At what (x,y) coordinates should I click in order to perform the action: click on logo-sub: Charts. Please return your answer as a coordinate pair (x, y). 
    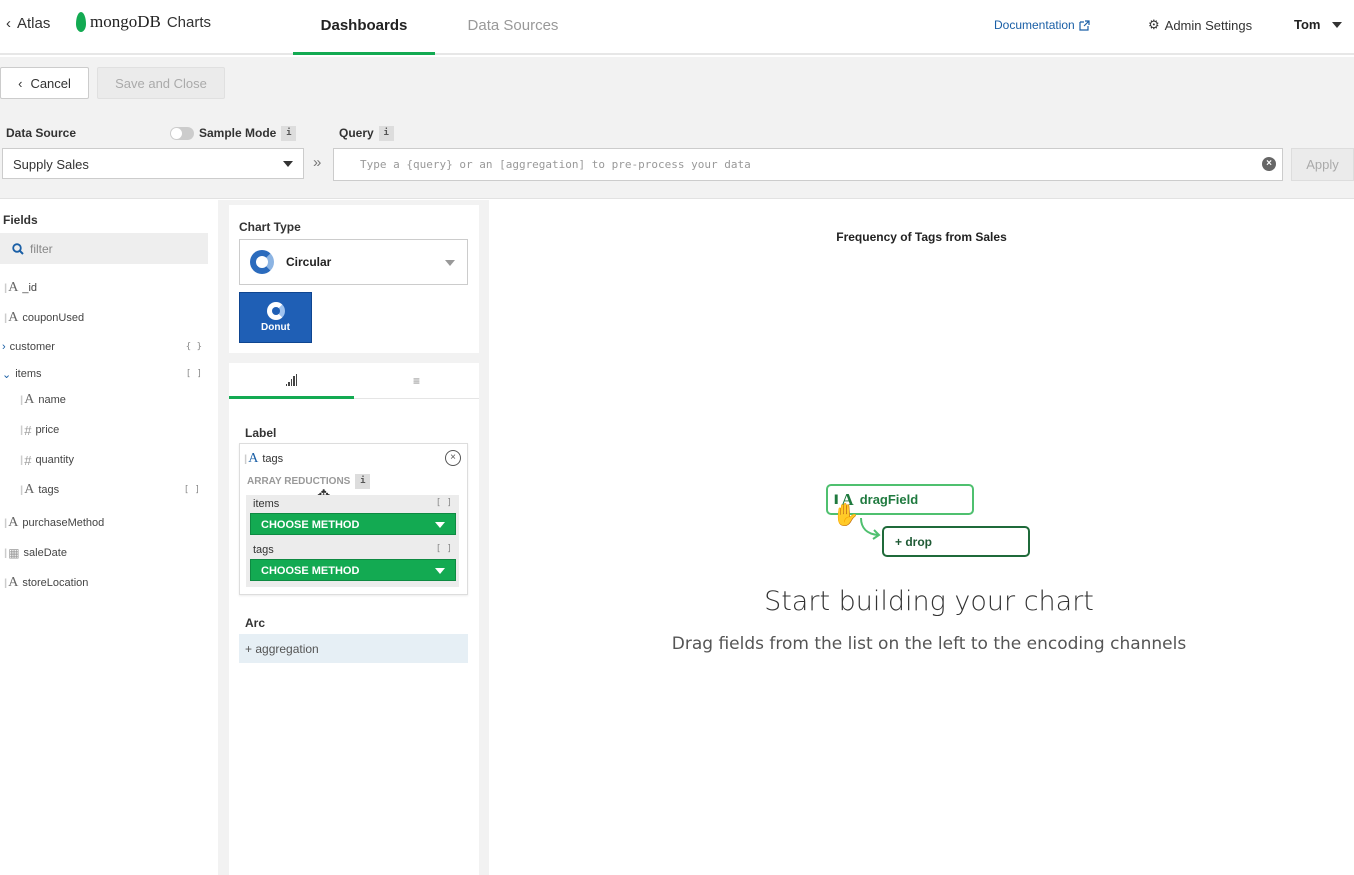
    Looking at the image, I should click on (189, 22).